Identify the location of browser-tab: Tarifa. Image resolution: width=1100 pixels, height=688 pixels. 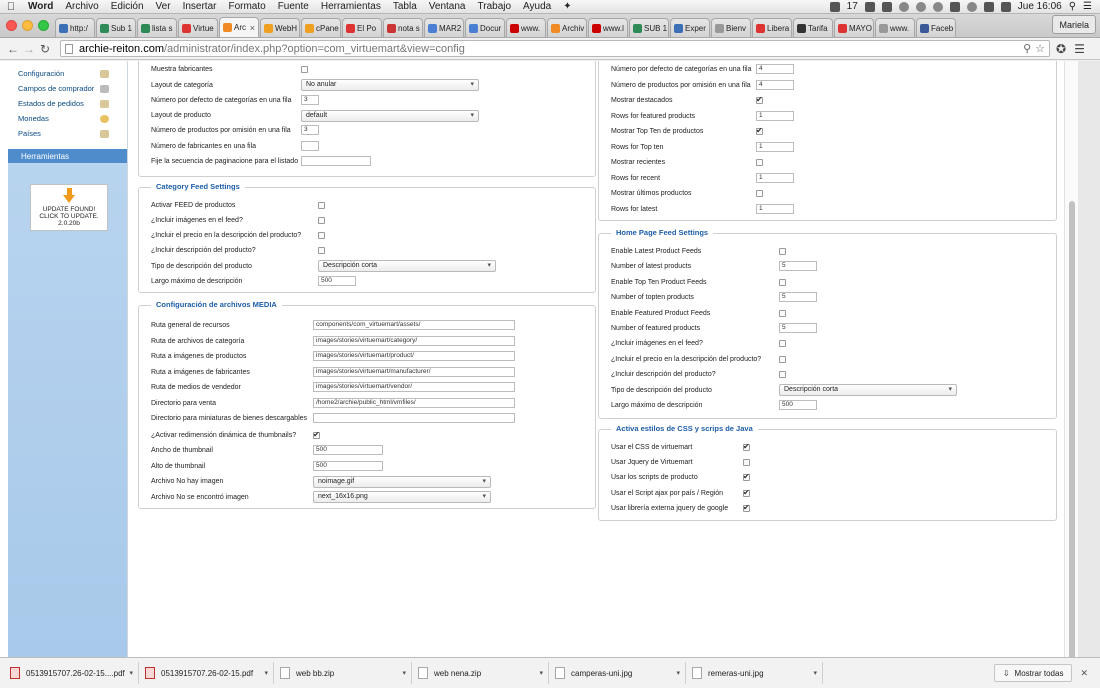
(813, 27).